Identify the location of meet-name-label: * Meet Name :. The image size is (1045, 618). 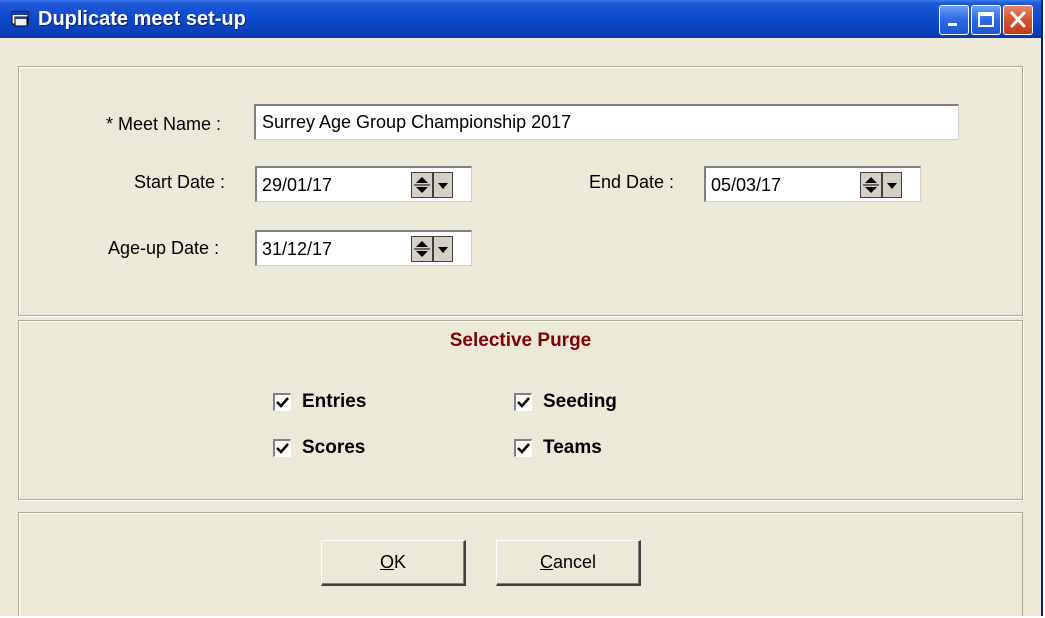
(164, 124).